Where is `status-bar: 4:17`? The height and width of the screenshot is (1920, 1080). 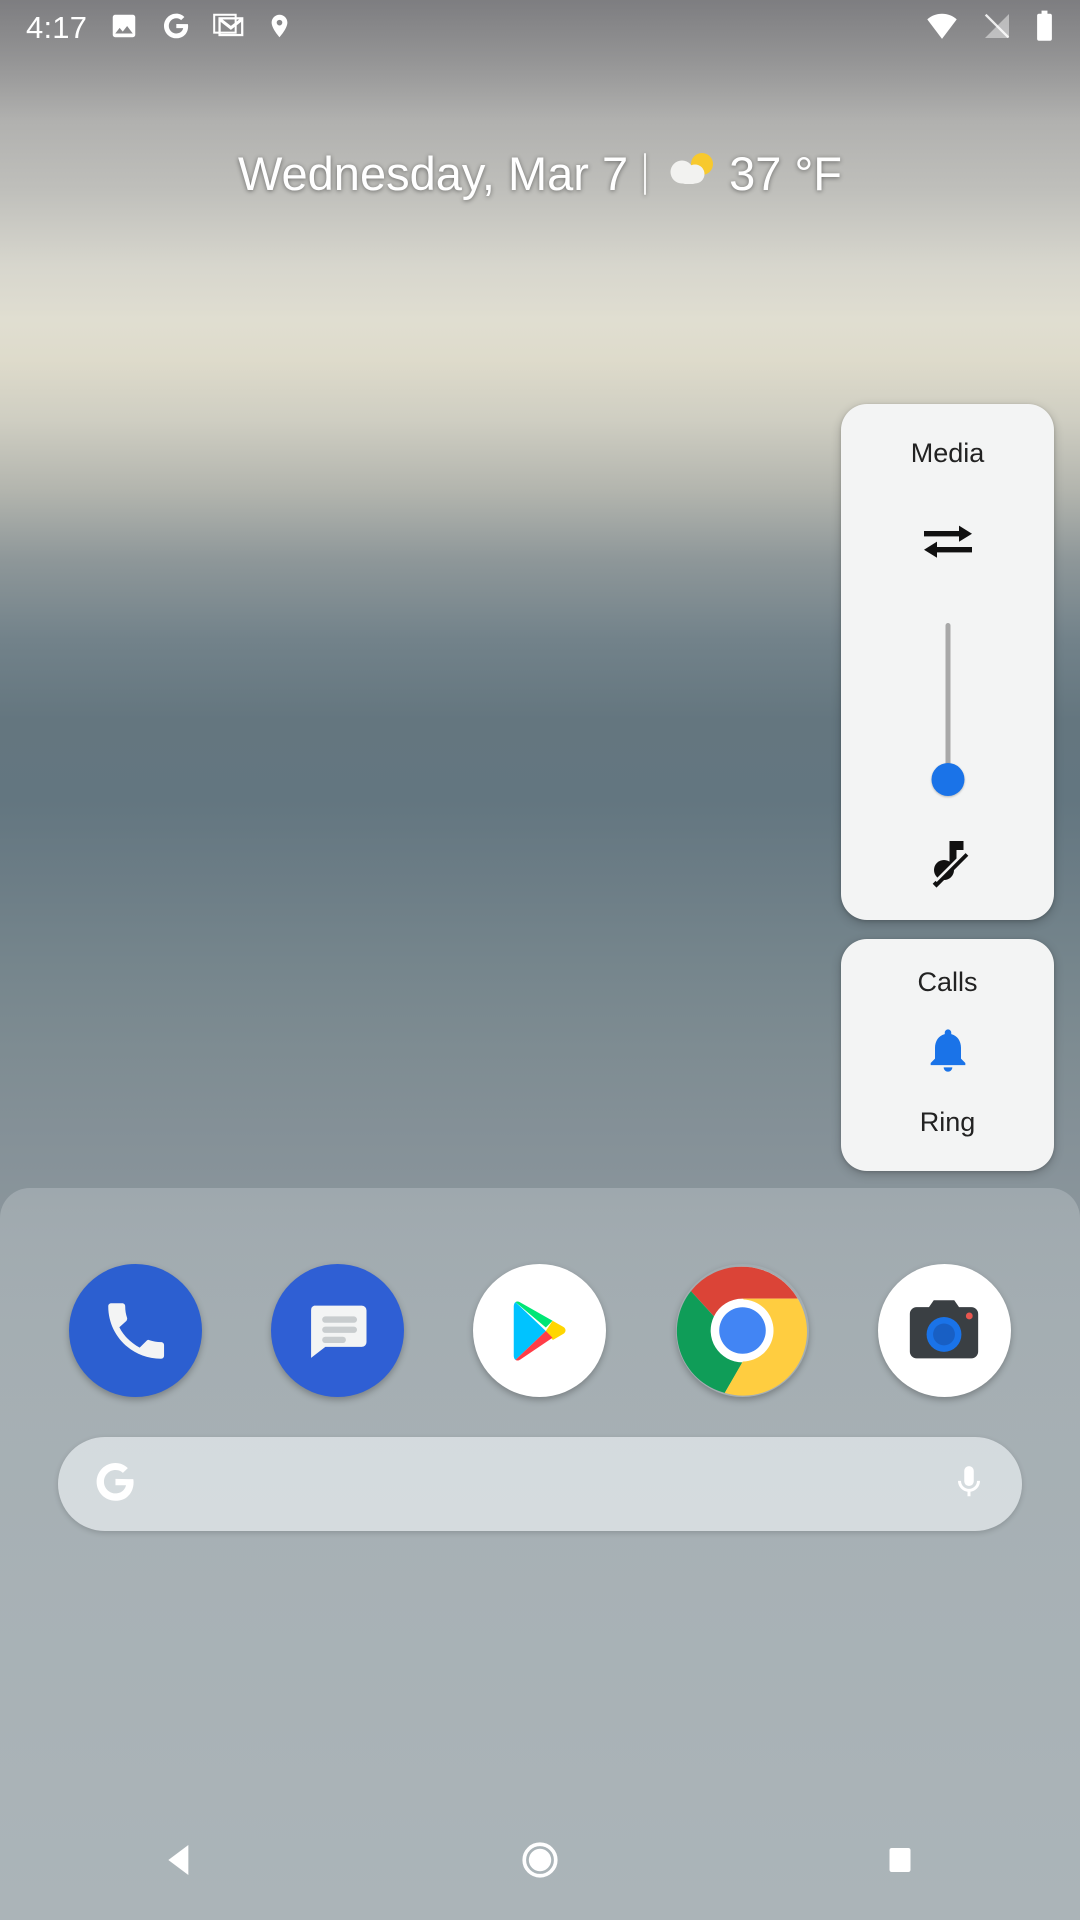 status-bar: 4:17 is located at coordinates (540, 28).